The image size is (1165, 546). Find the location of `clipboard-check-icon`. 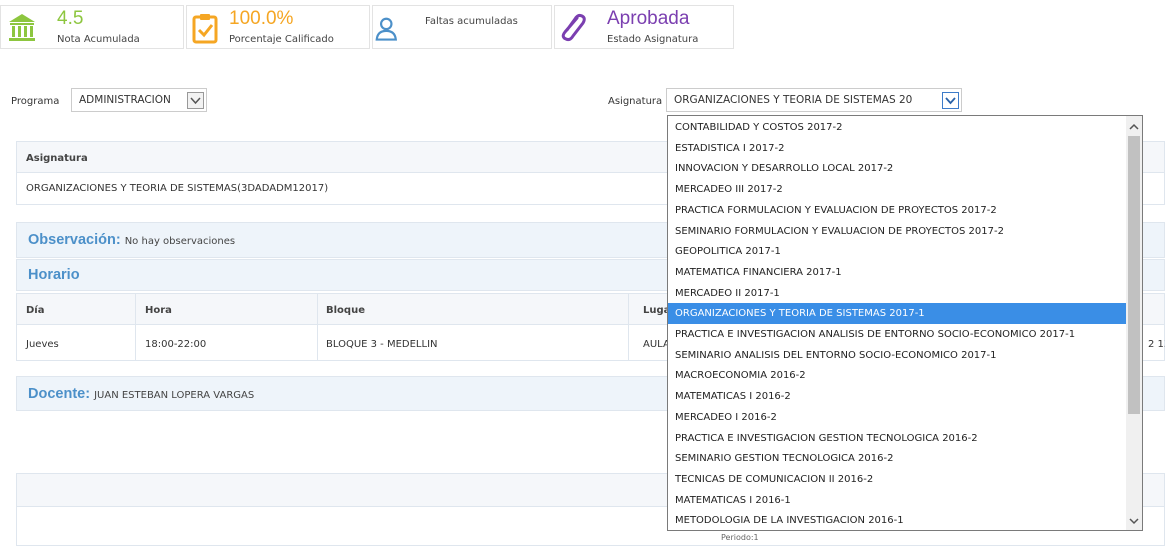

clipboard-check-icon is located at coordinates (205, 29).